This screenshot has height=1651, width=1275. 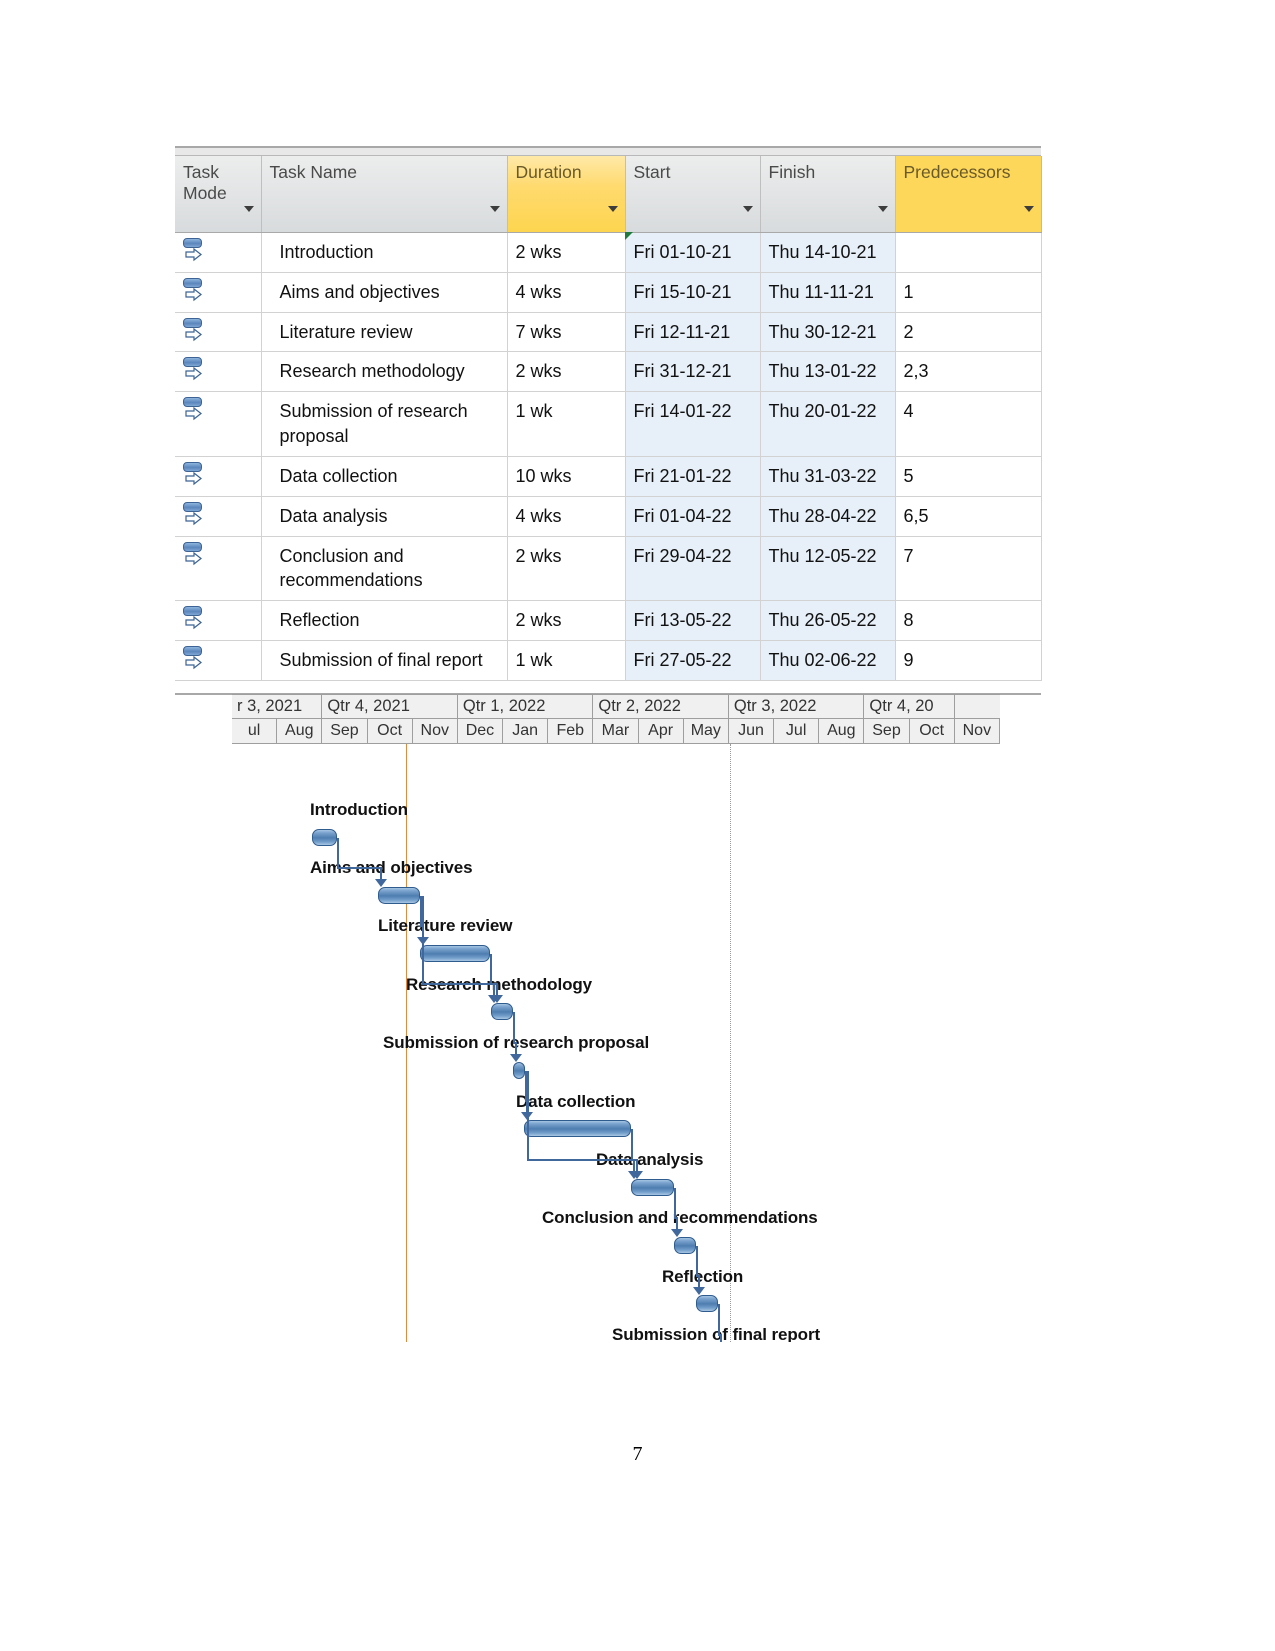 I want to click on cell-finish: Thu 02-06-22, so click(x=828, y=660).